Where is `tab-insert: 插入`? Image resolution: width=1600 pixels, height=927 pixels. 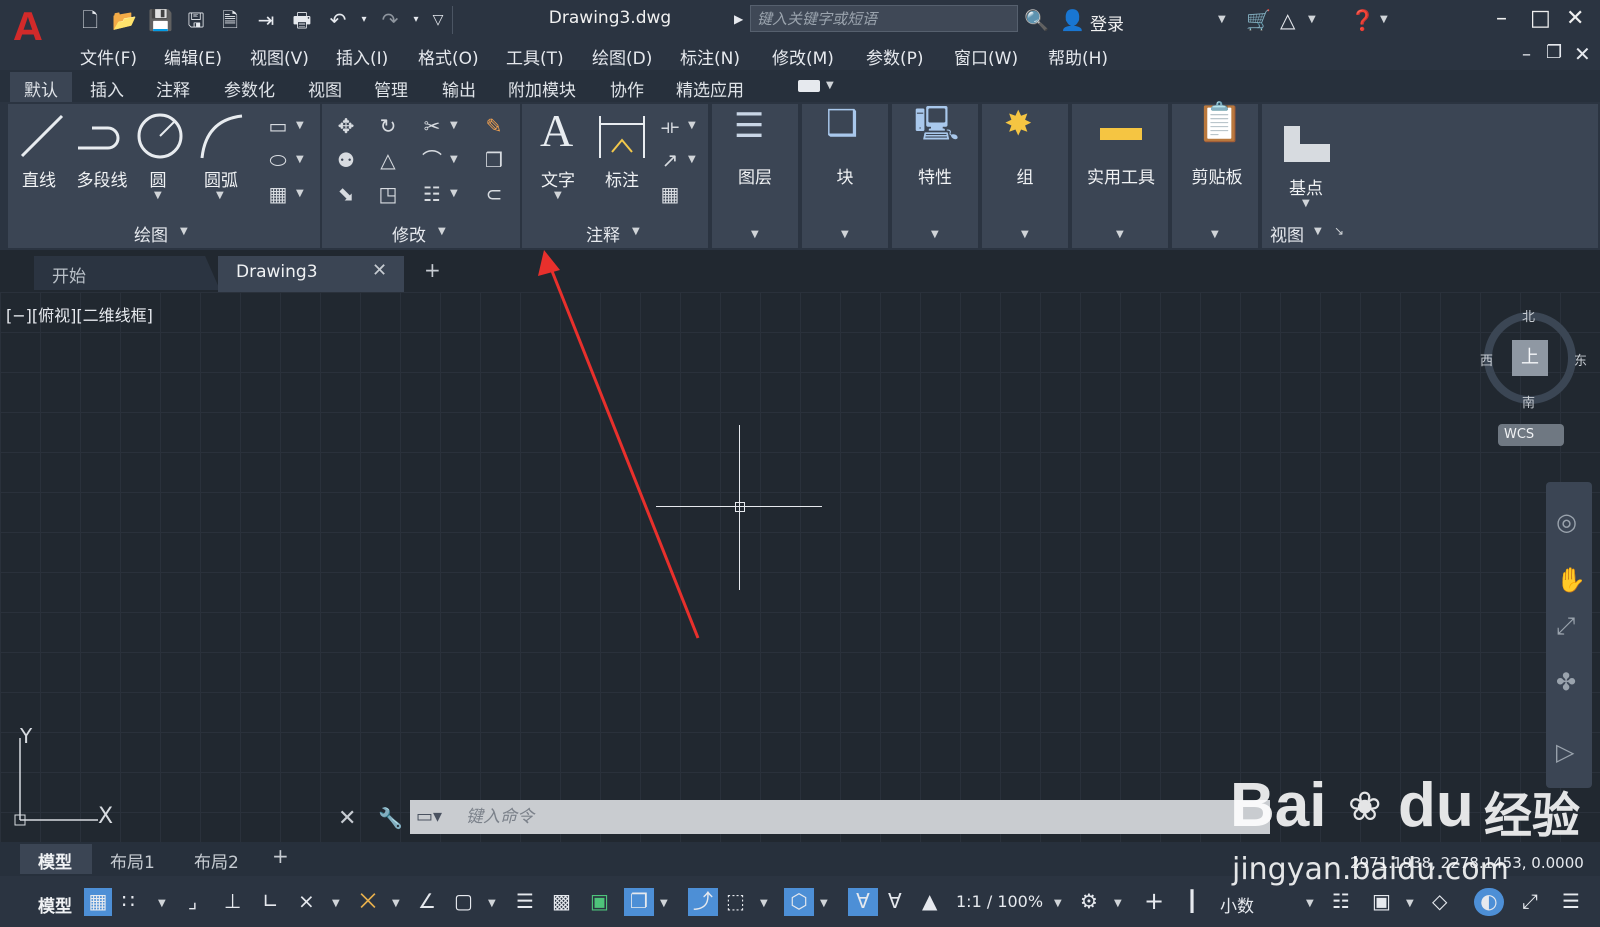 tab-insert: 插入 is located at coordinates (107, 88).